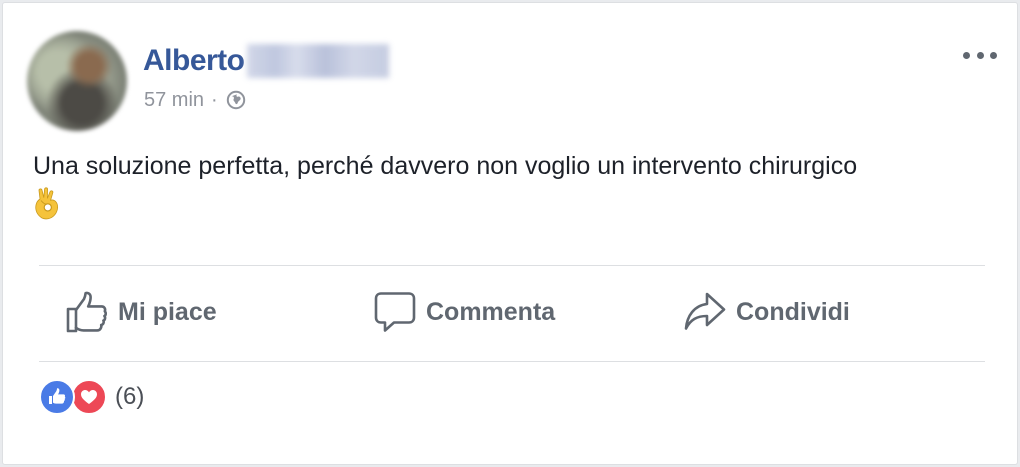 This screenshot has width=1020, height=467. Describe the element at coordinates (130, 396) in the screenshot. I see `reaction-count: (6)` at that location.